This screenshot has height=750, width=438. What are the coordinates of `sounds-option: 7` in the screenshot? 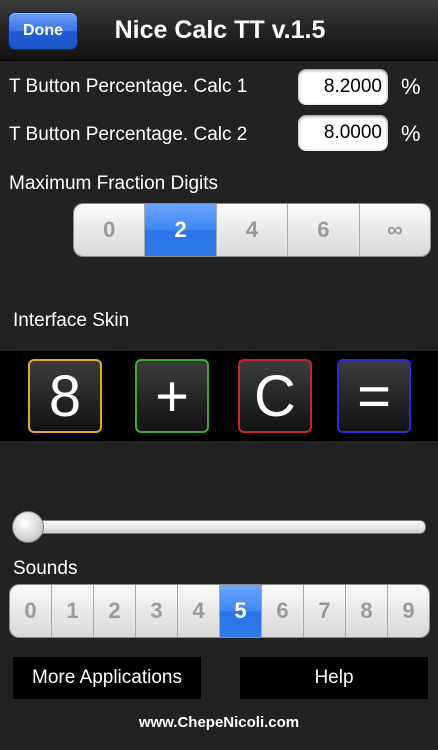 It's located at (325, 611).